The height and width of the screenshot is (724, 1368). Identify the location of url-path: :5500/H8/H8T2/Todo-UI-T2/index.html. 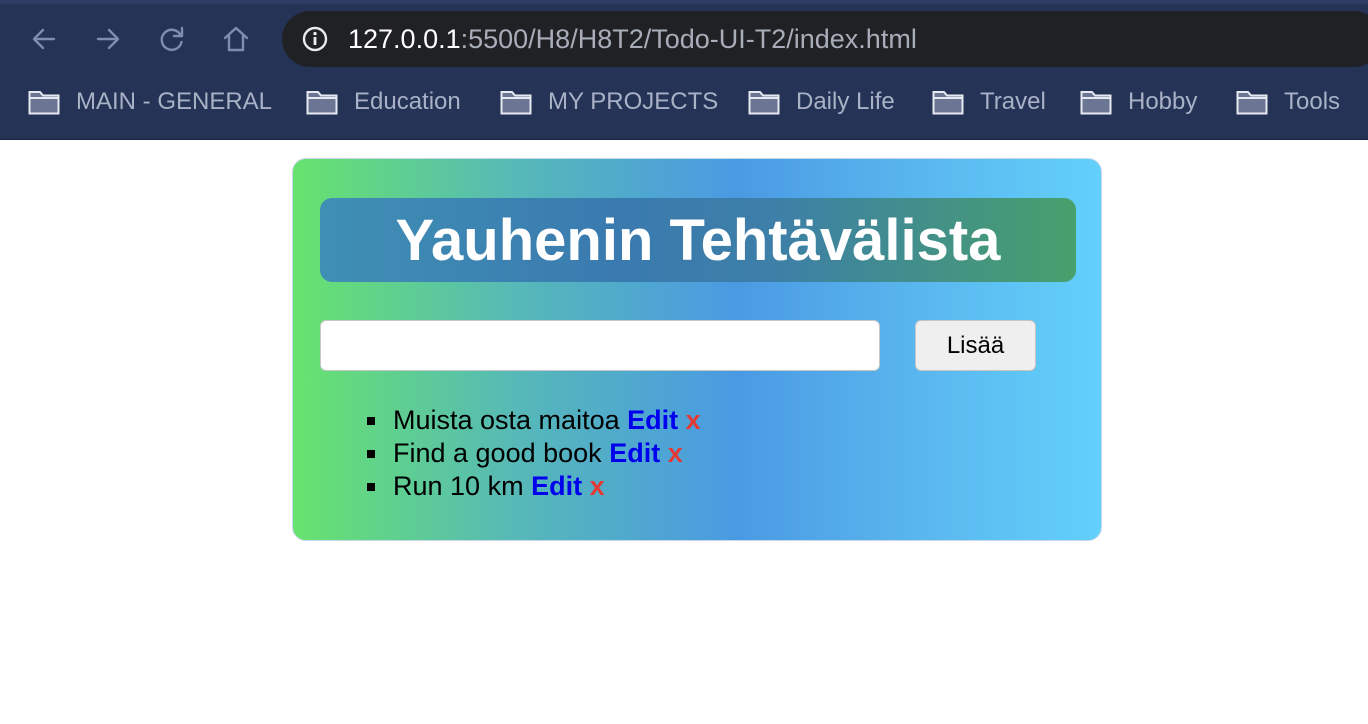
(688, 39).